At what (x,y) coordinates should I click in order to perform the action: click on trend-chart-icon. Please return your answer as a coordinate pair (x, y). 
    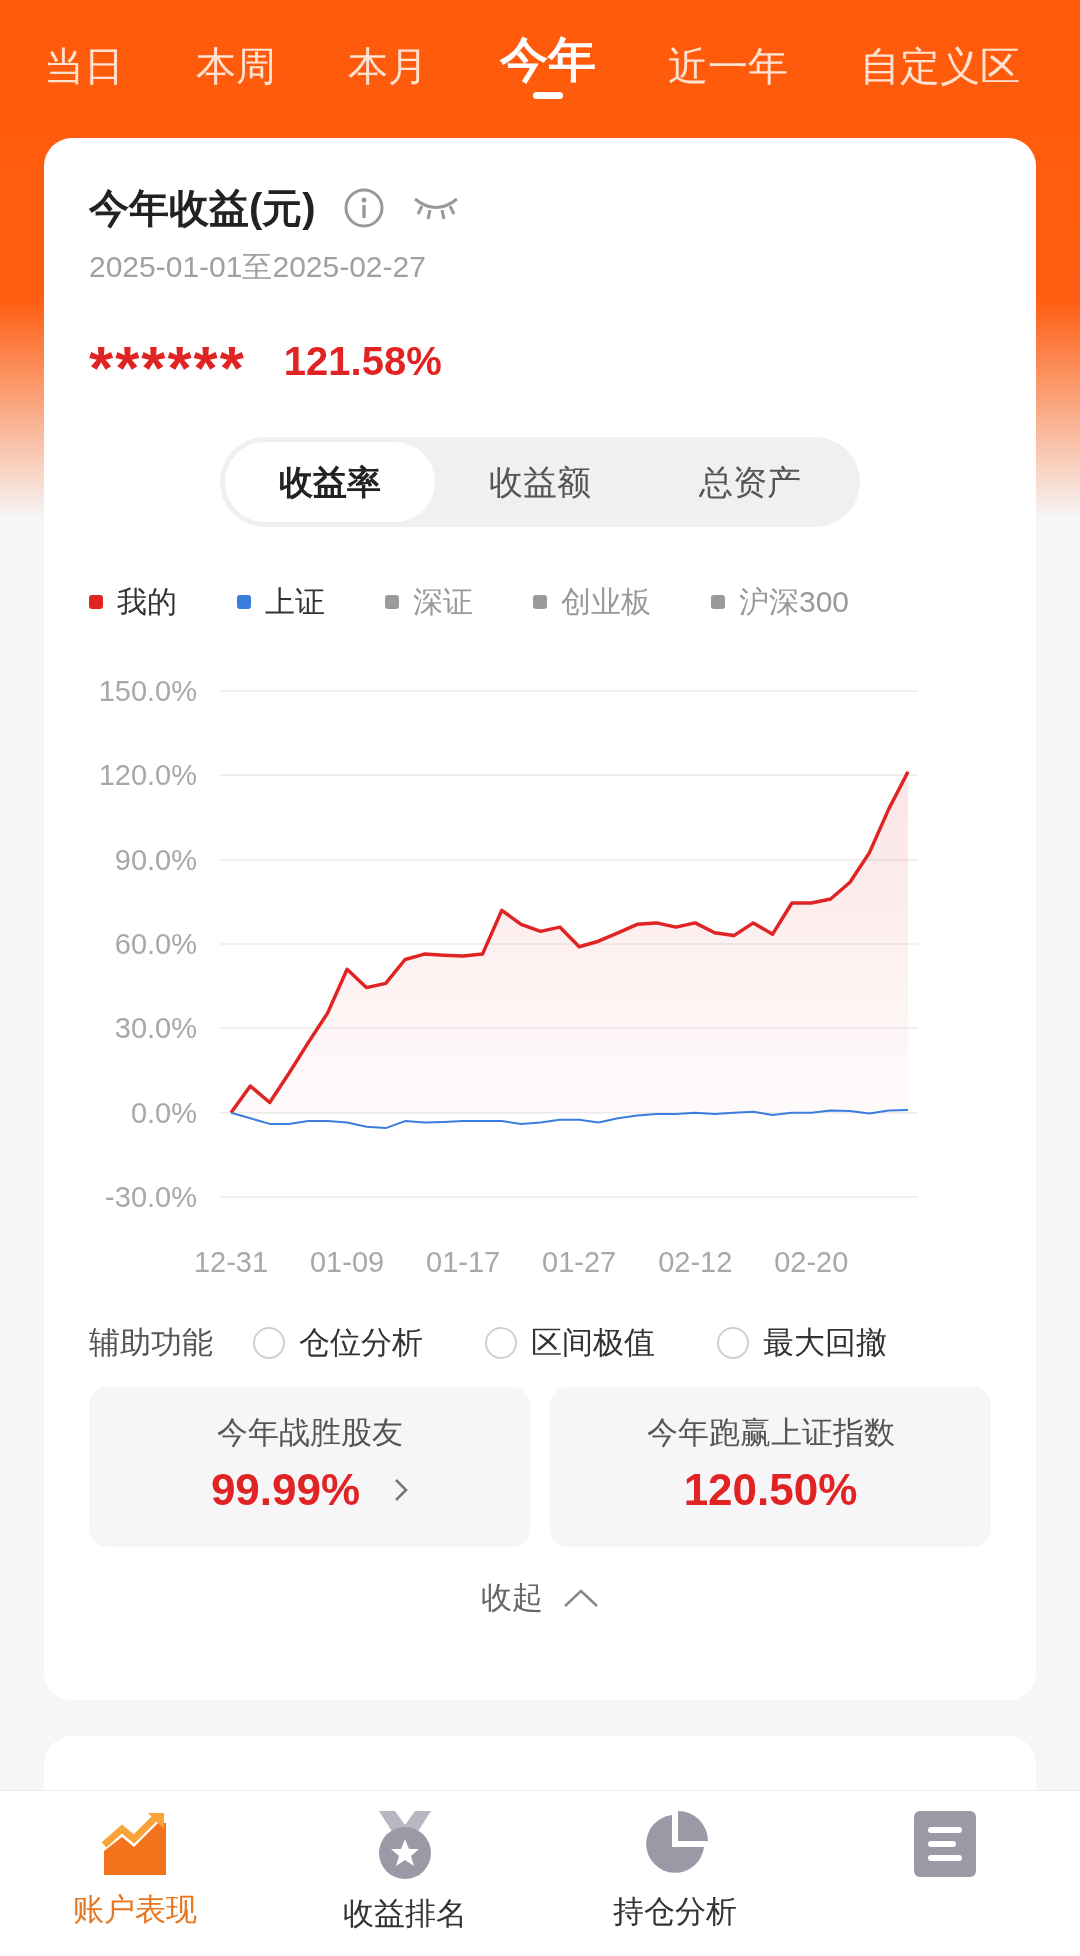
    Looking at the image, I should click on (135, 1843).